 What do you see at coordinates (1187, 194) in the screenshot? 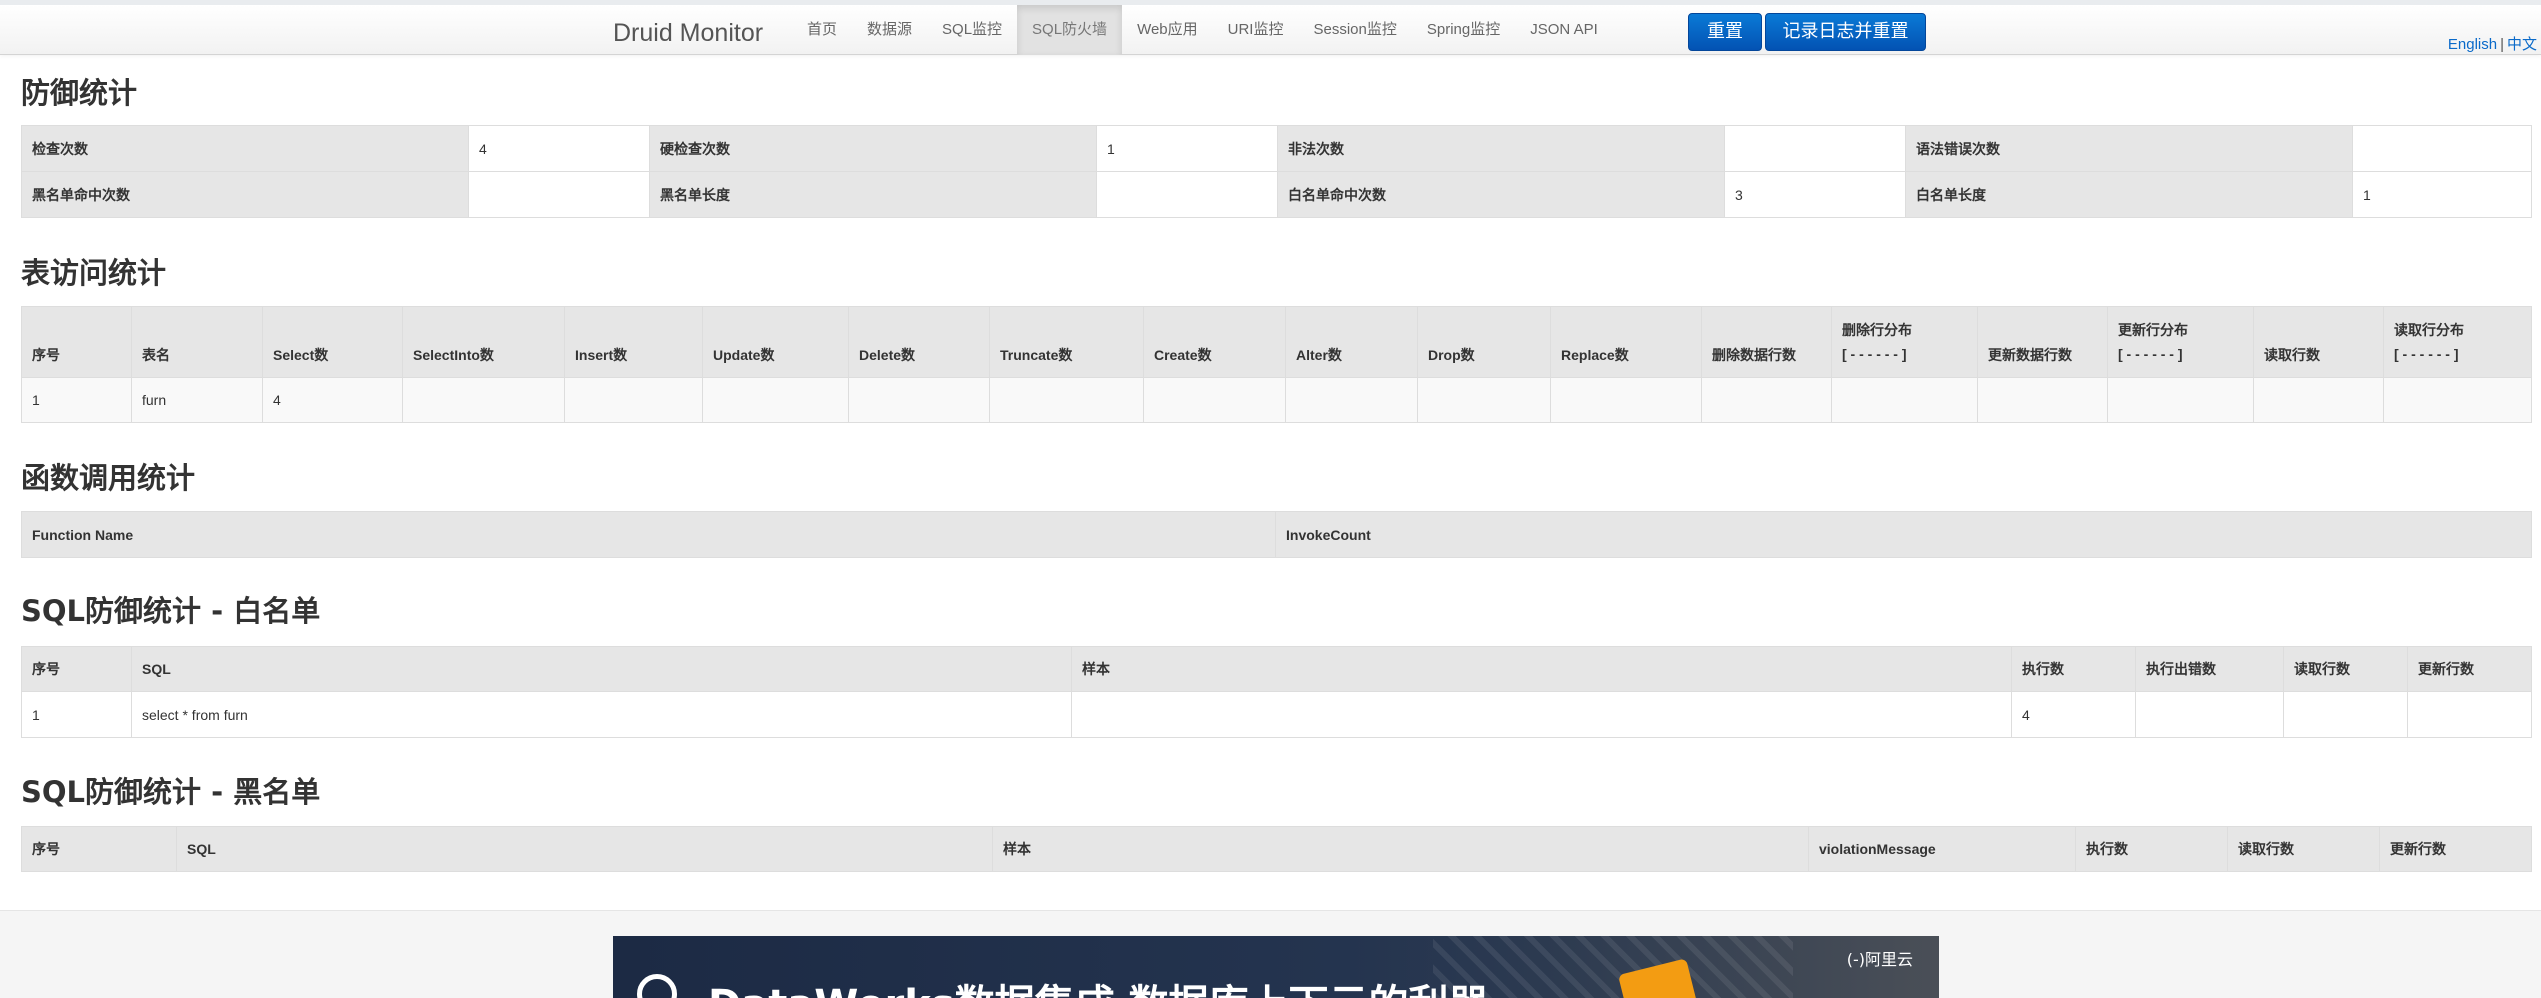
I see `blacklist-length-value` at bounding box center [1187, 194].